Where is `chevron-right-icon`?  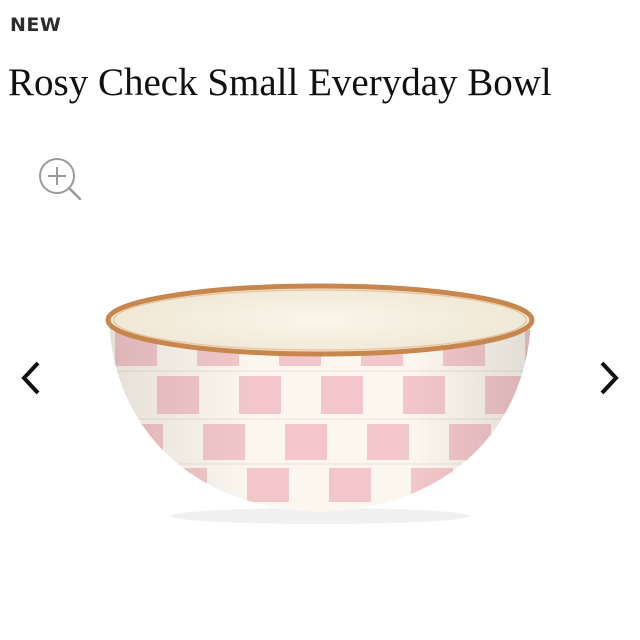 chevron-right-icon is located at coordinates (609, 378).